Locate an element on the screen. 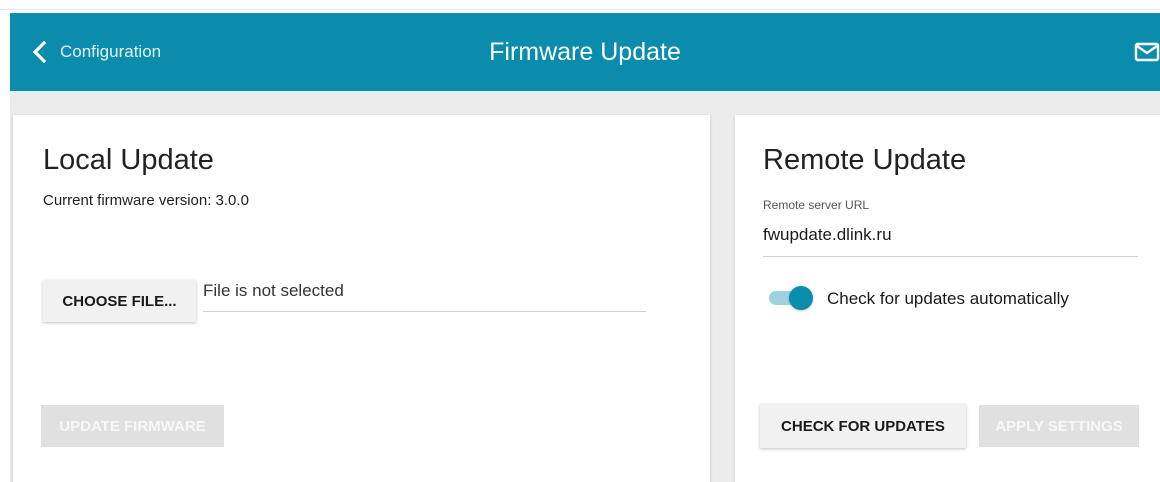 Image resolution: width=1160 pixels, height=482 pixels. chevron-left-icon is located at coordinates (39, 52).